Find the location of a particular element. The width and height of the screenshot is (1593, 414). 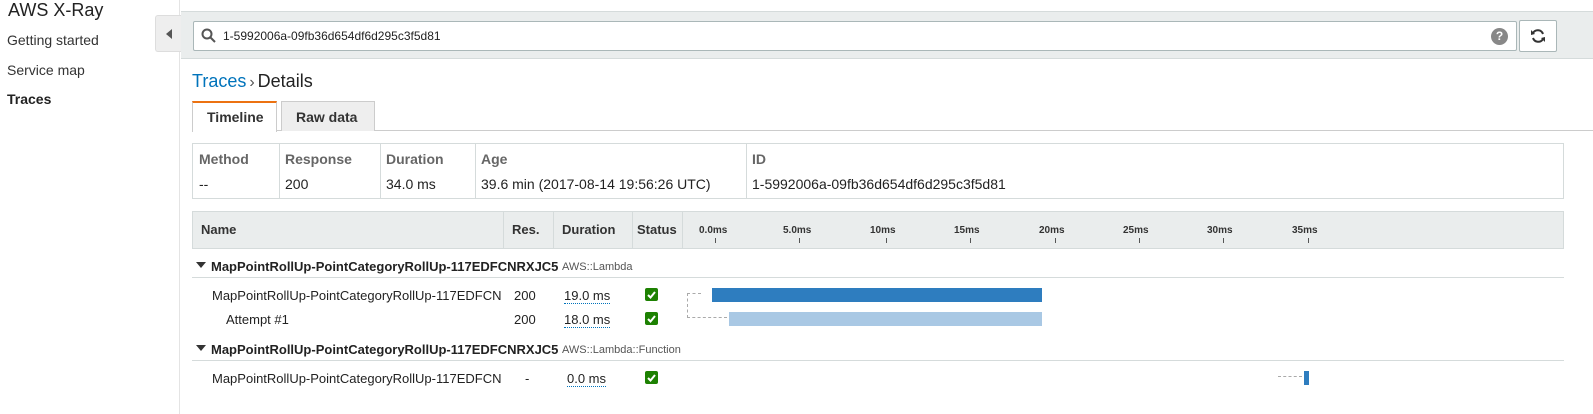

id-value: 1-5992006a-09fb36d654df6d295c3f5d81 is located at coordinates (879, 184).